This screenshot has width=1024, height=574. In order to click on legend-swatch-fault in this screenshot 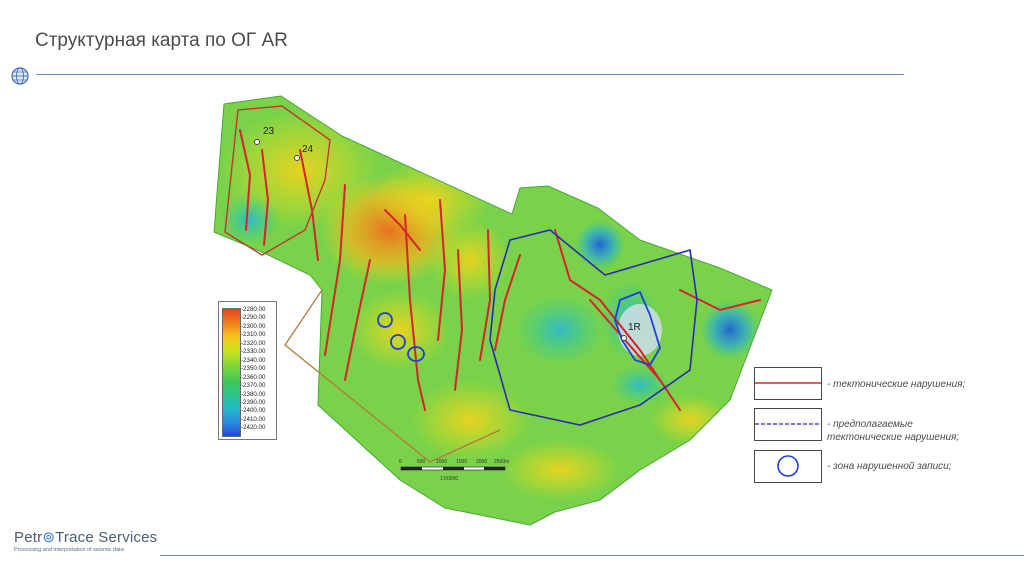, I will do `click(788, 383)`.